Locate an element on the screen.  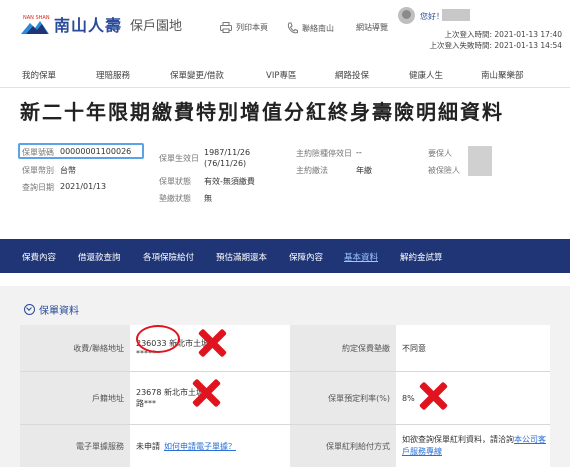
phone-icon is located at coordinates (292, 28).